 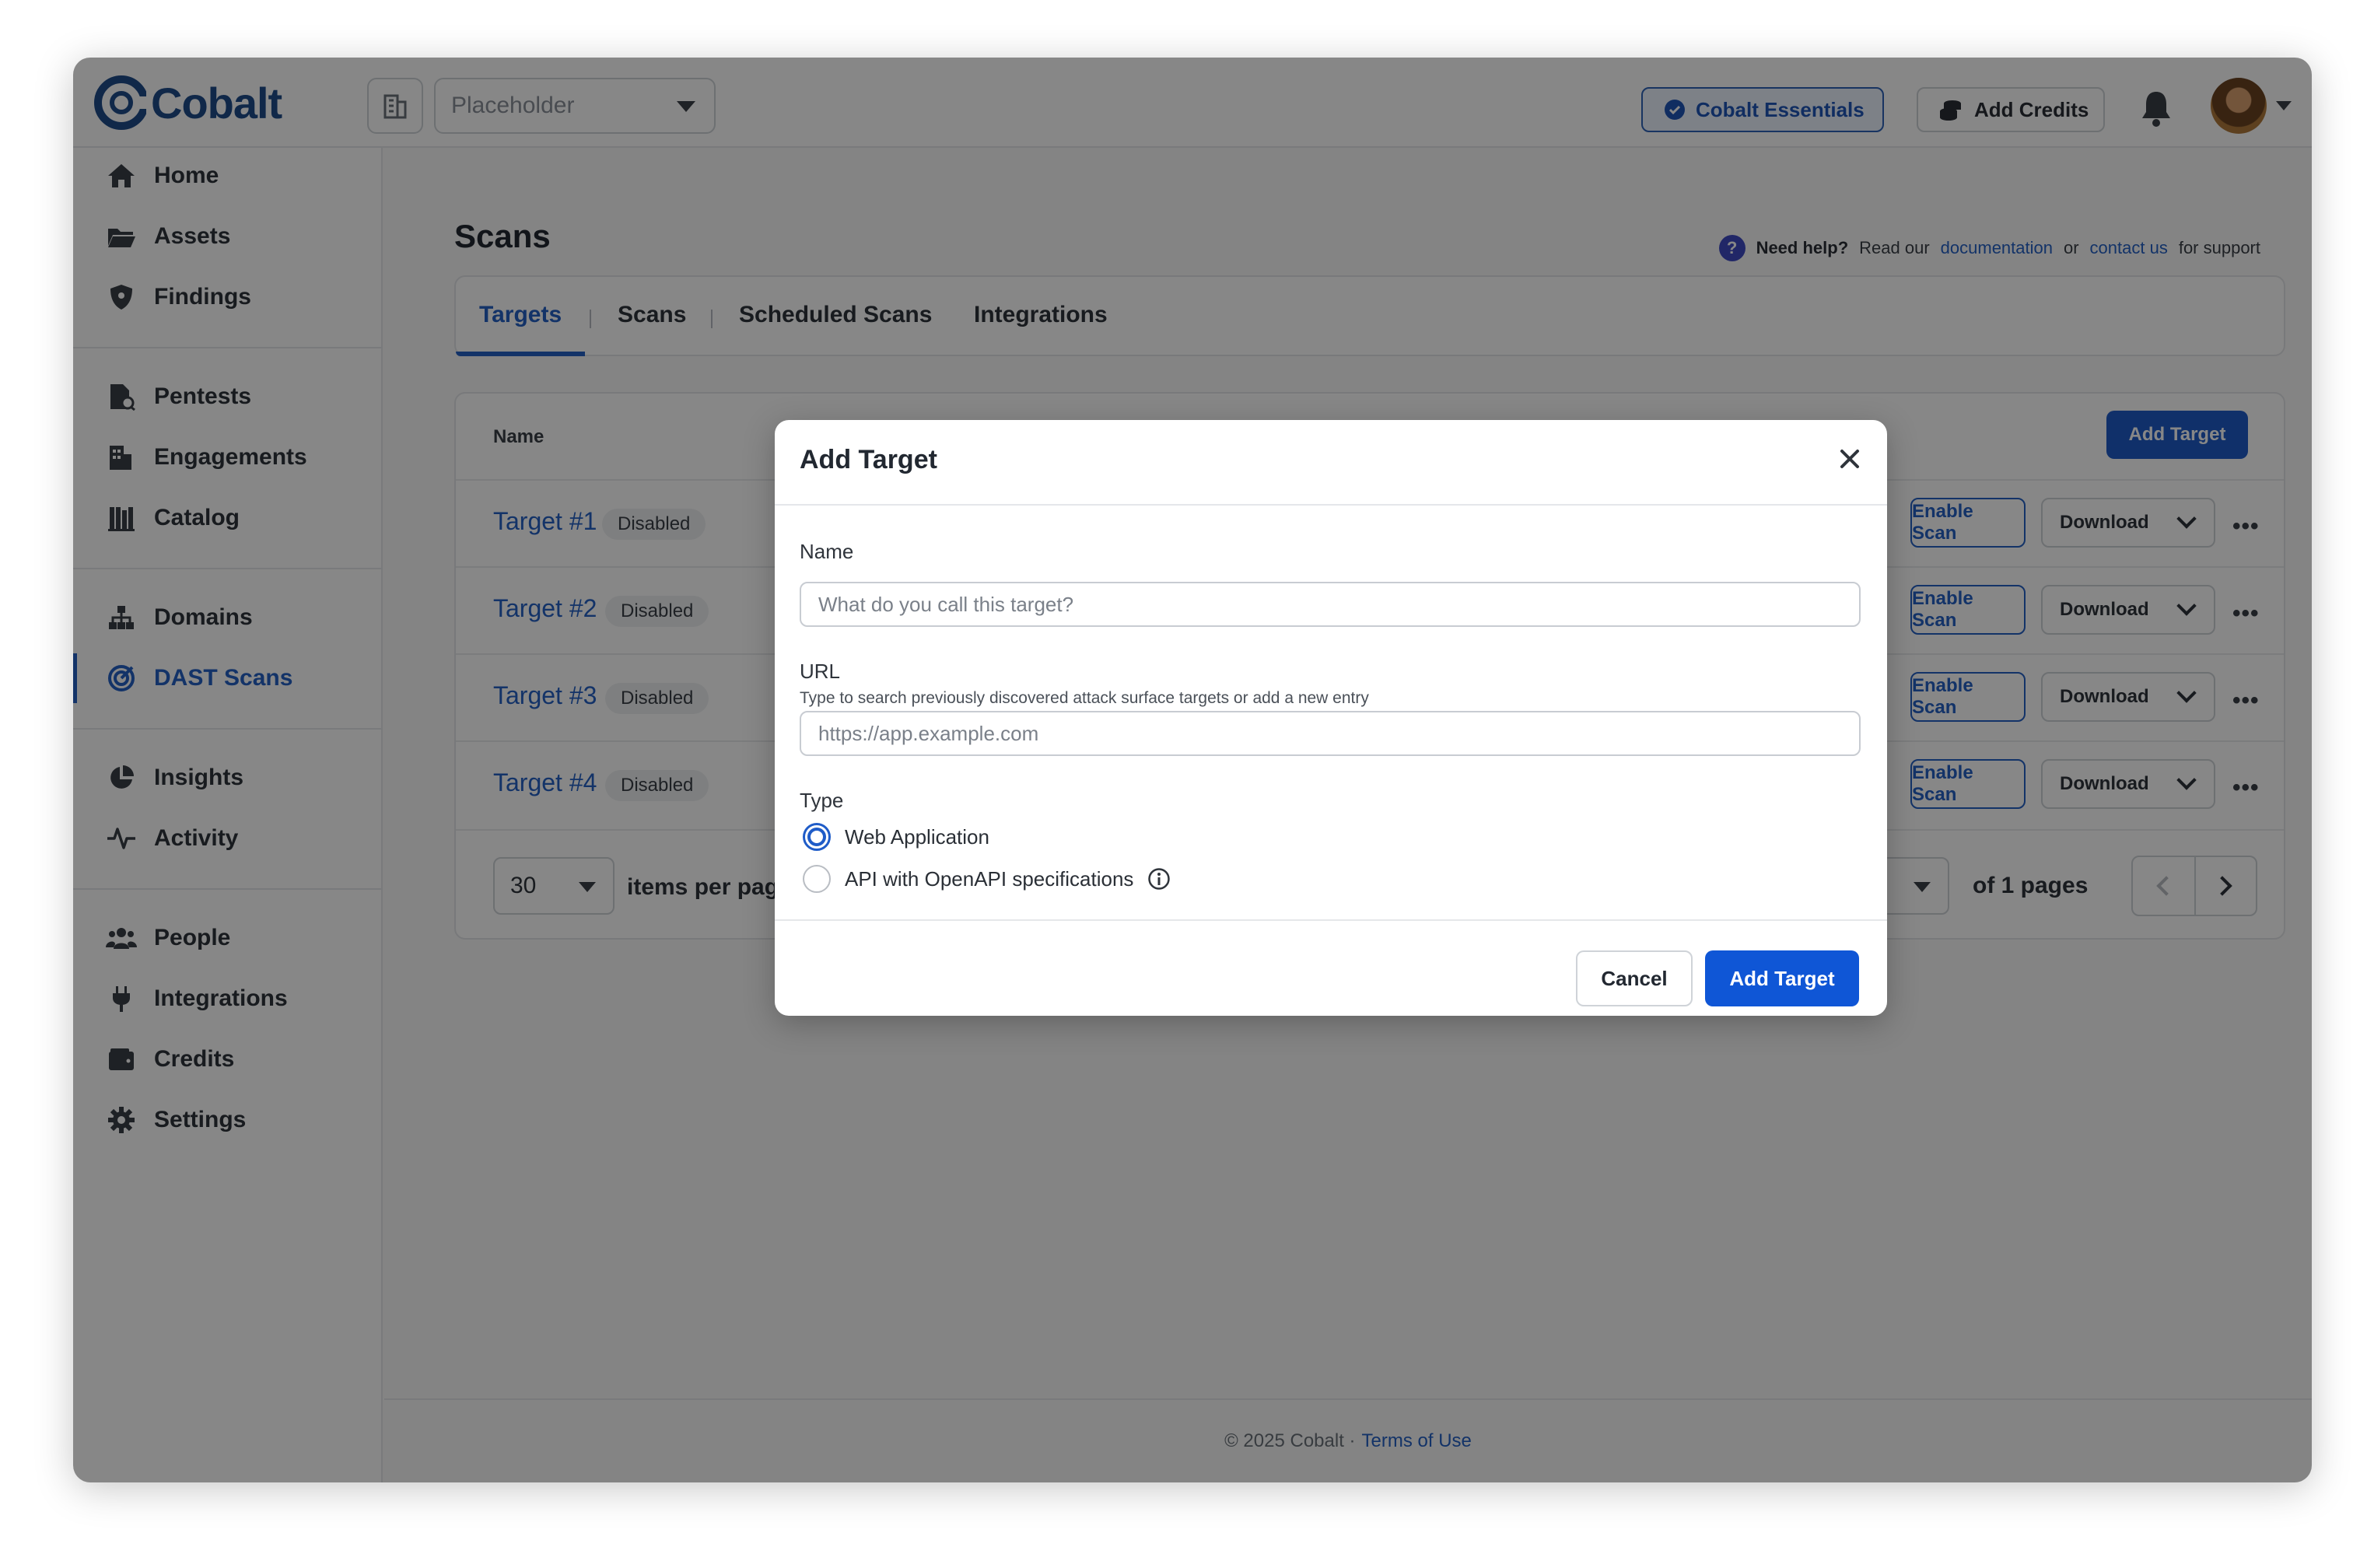 I want to click on dialog-footer: Cancel Add Target, so click(x=1331, y=968).